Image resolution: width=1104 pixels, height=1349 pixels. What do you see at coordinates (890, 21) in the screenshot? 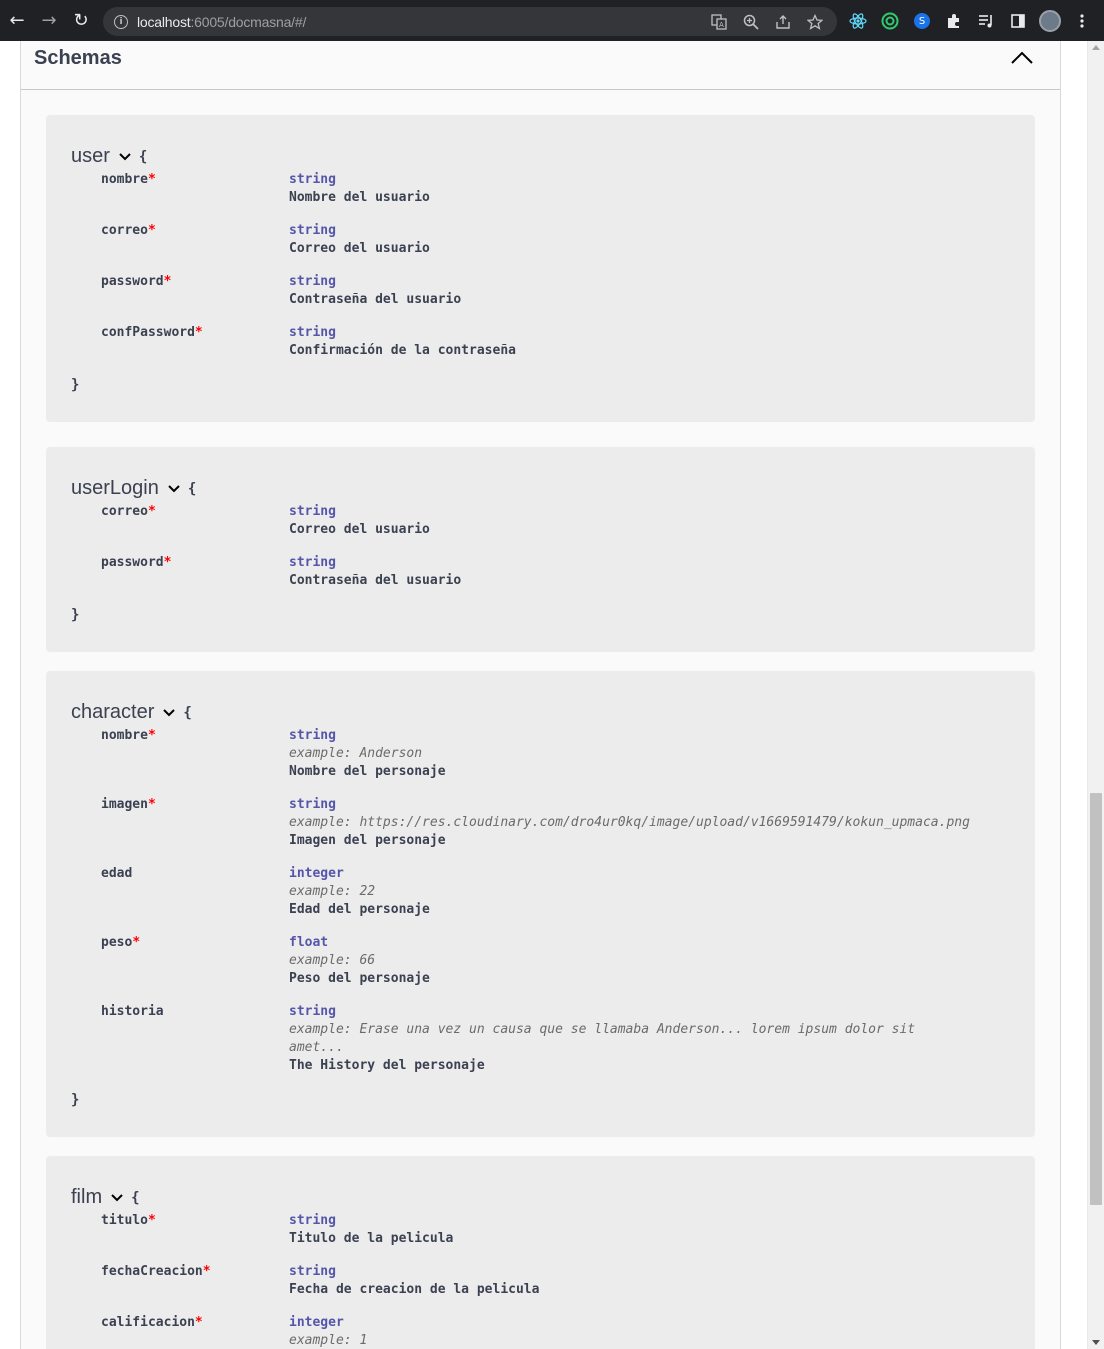
I see `extension-green-icon` at bounding box center [890, 21].